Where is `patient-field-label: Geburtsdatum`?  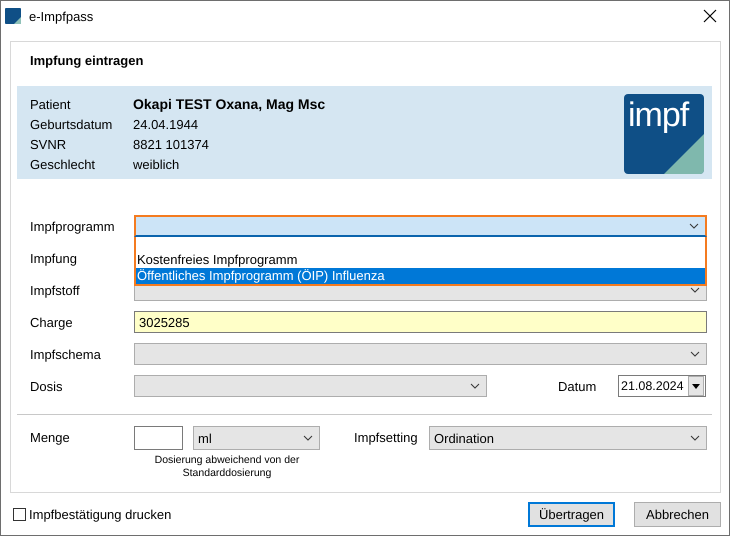
patient-field-label: Geburtsdatum is located at coordinates (72, 124).